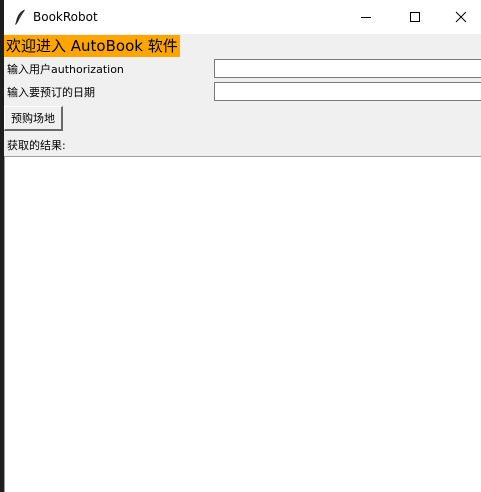  I want to click on book-venue-button: 预购场地, so click(33, 118).